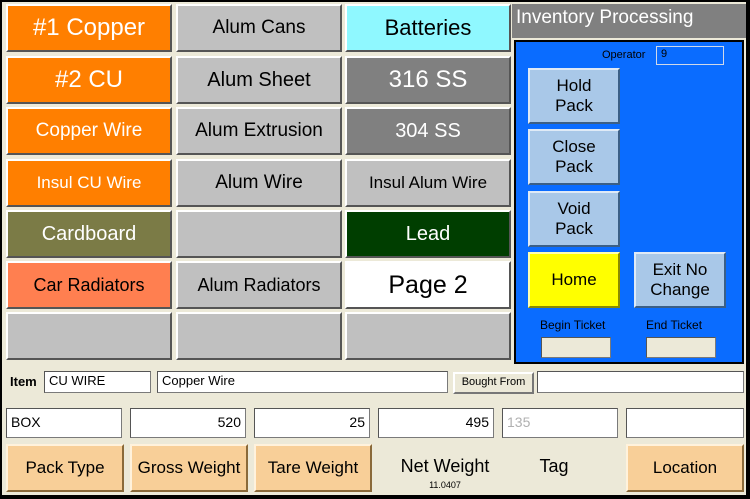 The height and width of the screenshot is (499, 750). What do you see at coordinates (259, 131) in the screenshot?
I see `material-button-alum-extrusion: Alum Extrusion` at bounding box center [259, 131].